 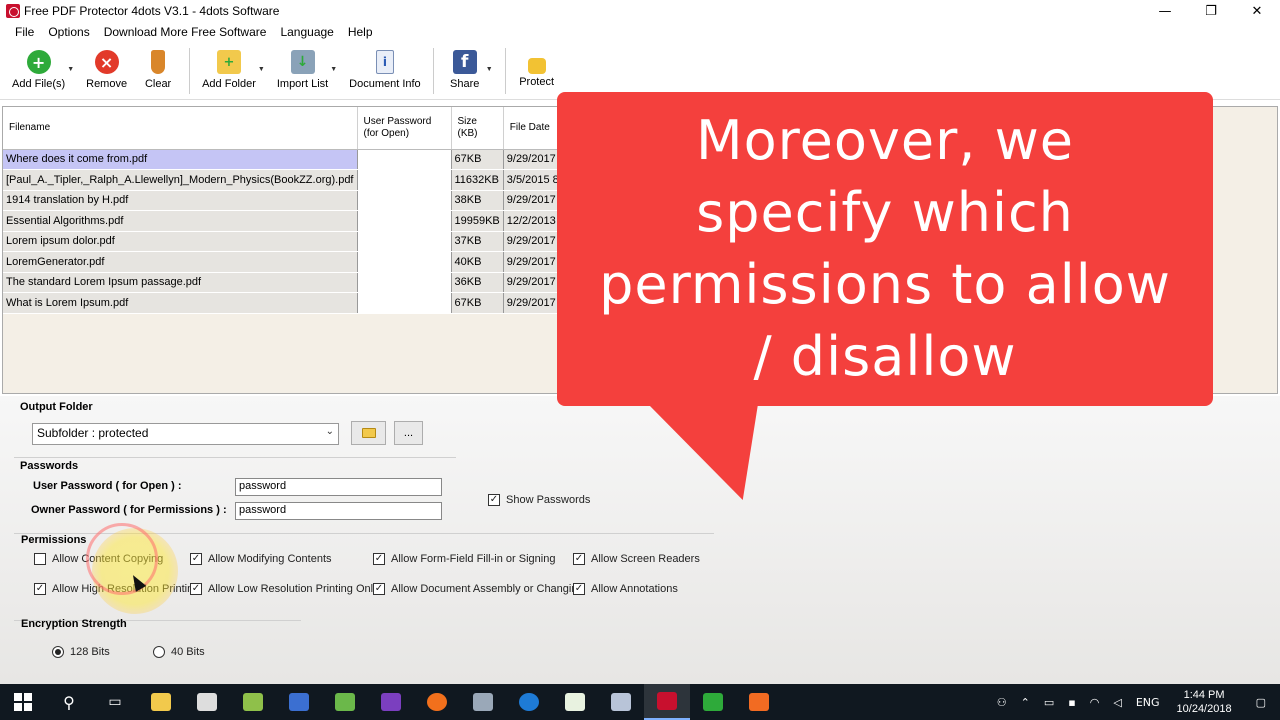 What do you see at coordinates (1095, 702) in the screenshot?
I see `wifi-icon: ◠` at bounding box center [1095, 702].